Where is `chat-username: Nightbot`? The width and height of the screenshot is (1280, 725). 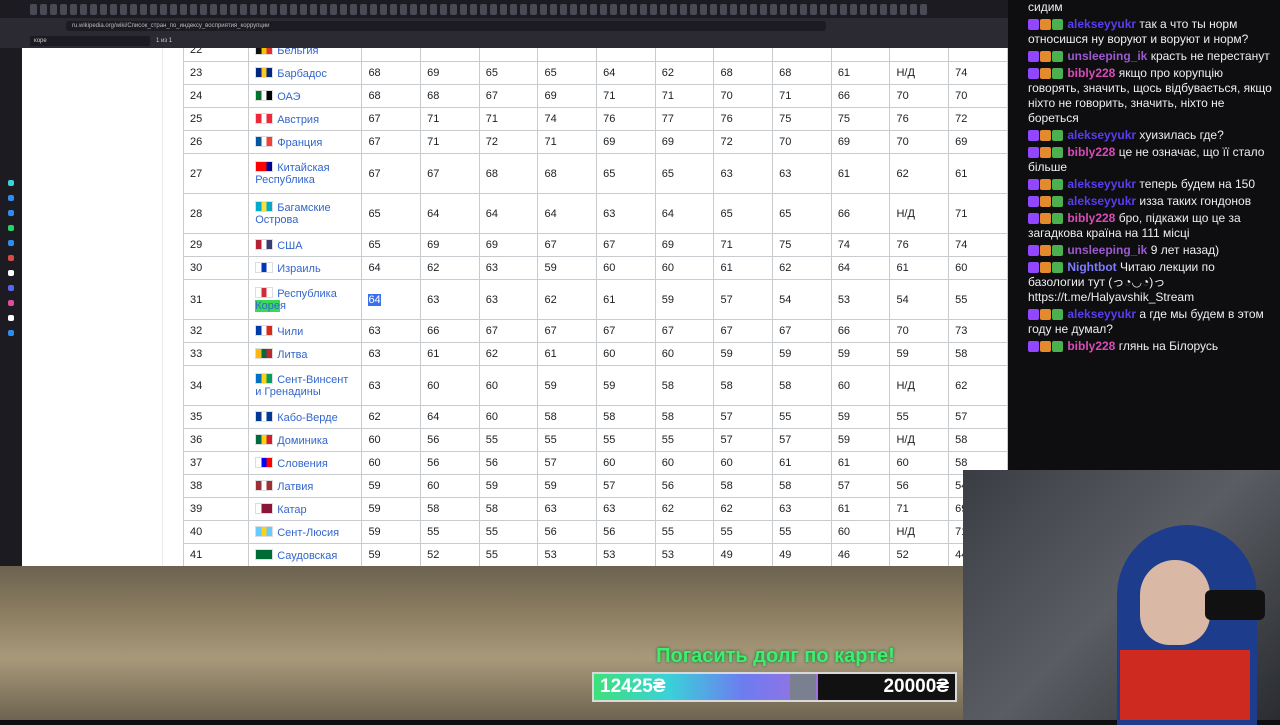
chat-username: Nightbot is located at coordinates (1092, 267).